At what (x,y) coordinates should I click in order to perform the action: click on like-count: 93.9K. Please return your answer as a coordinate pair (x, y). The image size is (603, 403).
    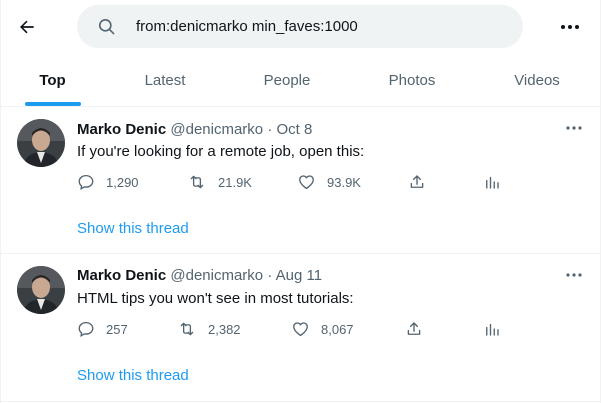
    Looking at the image, I should click on (344, 182).